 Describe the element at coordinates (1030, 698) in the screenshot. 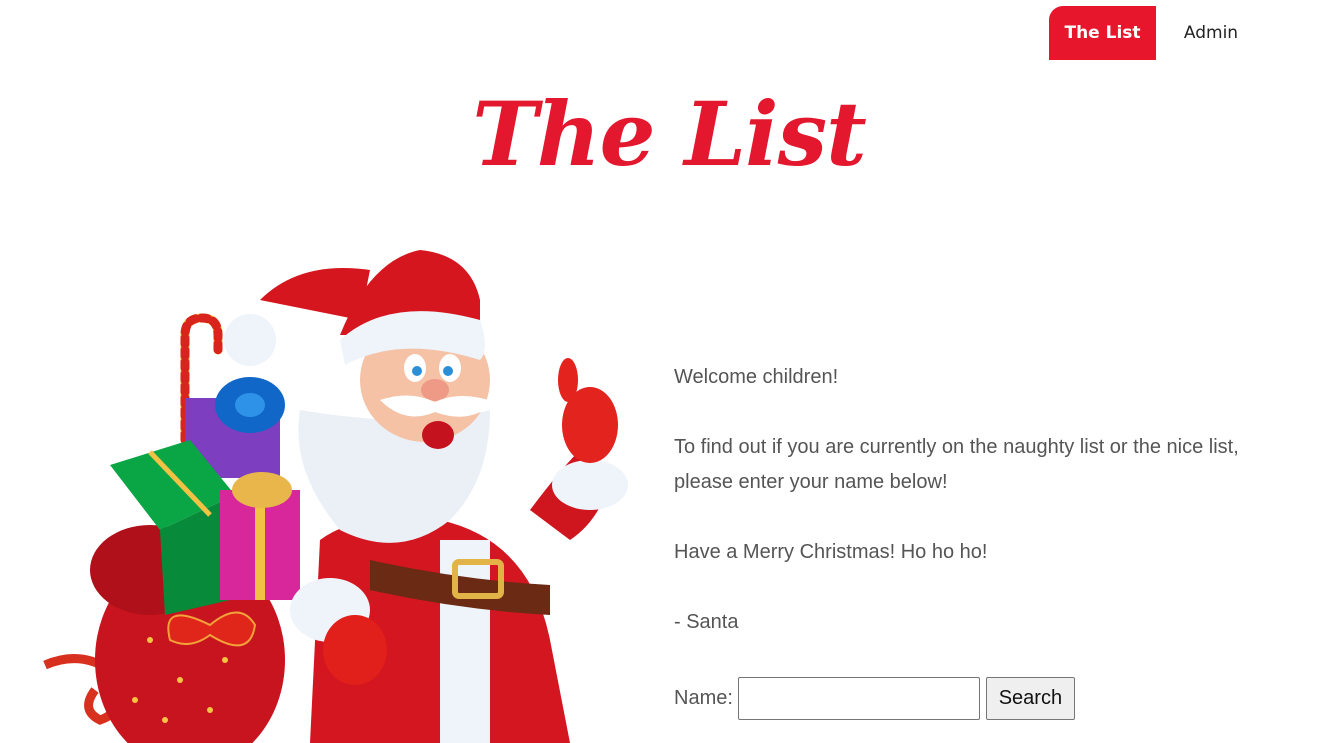

I see `search-button: Search` at that location.